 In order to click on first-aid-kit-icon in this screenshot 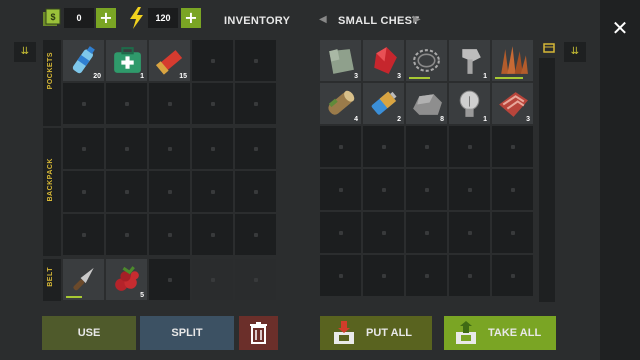, I will do `click(126, 60)`.